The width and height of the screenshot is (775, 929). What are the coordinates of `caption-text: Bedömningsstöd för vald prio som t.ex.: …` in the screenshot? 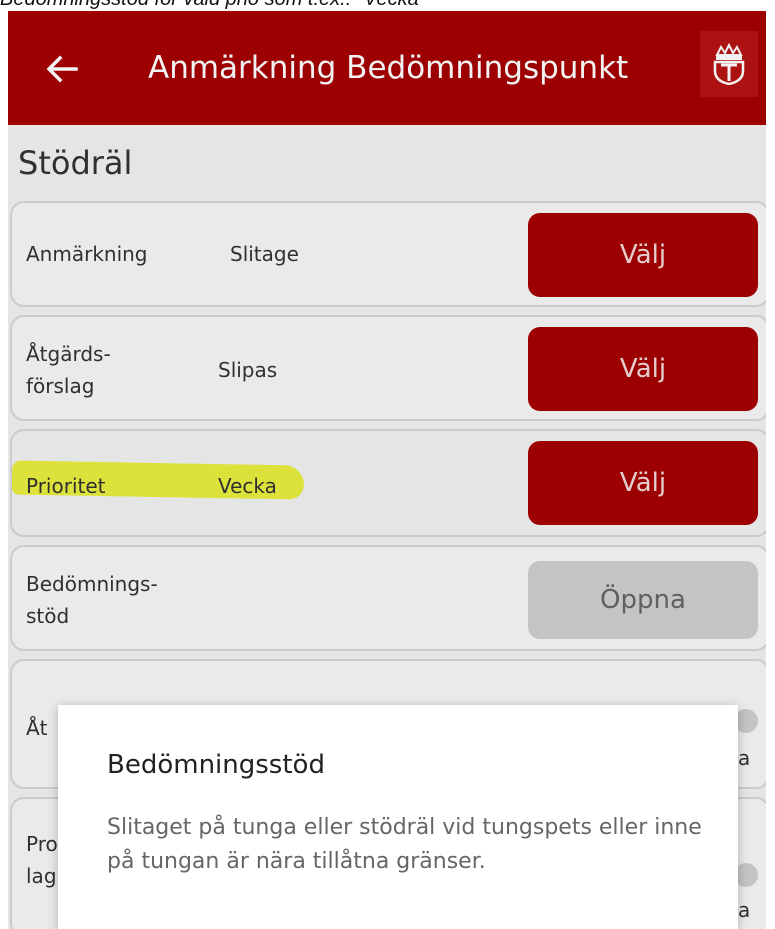 It's located at (387, 5).